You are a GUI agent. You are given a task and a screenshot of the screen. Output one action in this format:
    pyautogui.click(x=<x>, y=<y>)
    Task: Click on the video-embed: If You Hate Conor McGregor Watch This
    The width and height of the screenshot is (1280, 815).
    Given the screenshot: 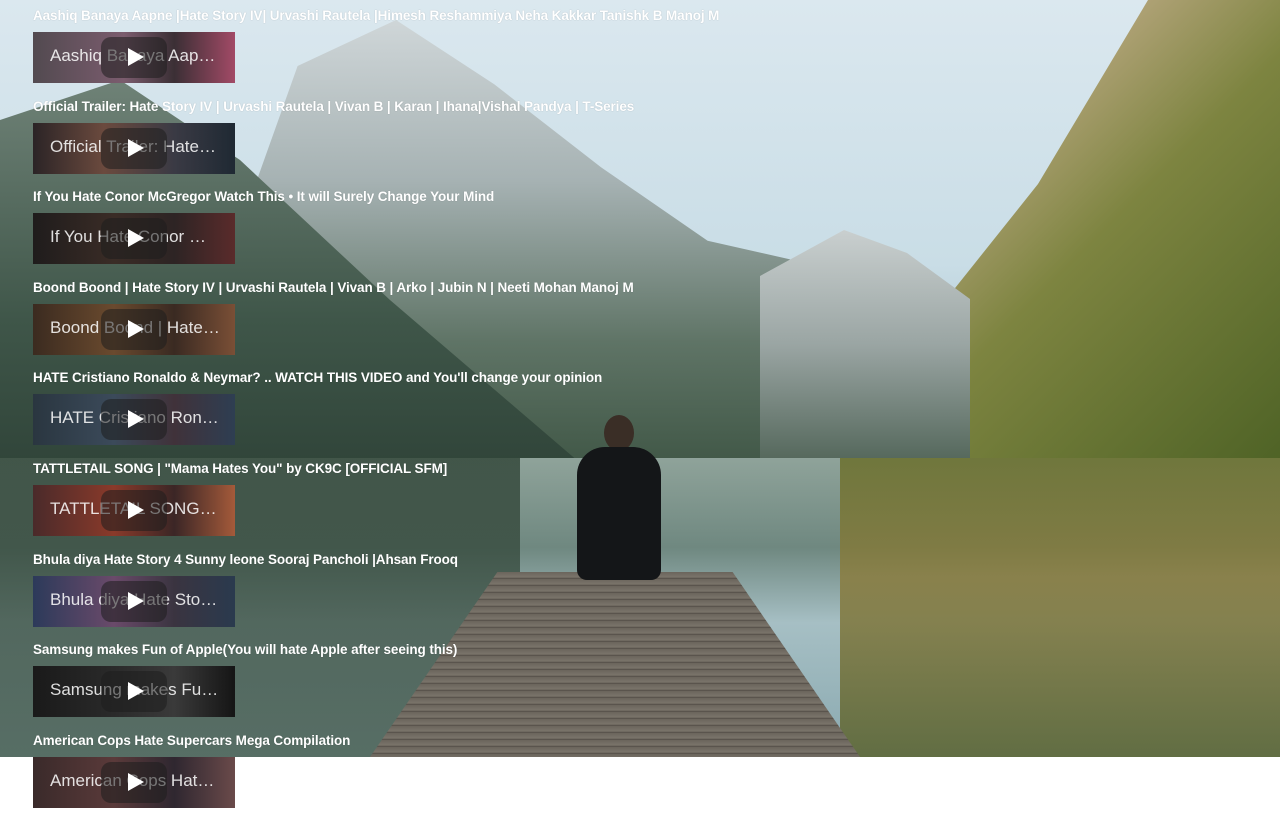 What is the action you would take?
    pyautogui.click(x=134, y=239)
    